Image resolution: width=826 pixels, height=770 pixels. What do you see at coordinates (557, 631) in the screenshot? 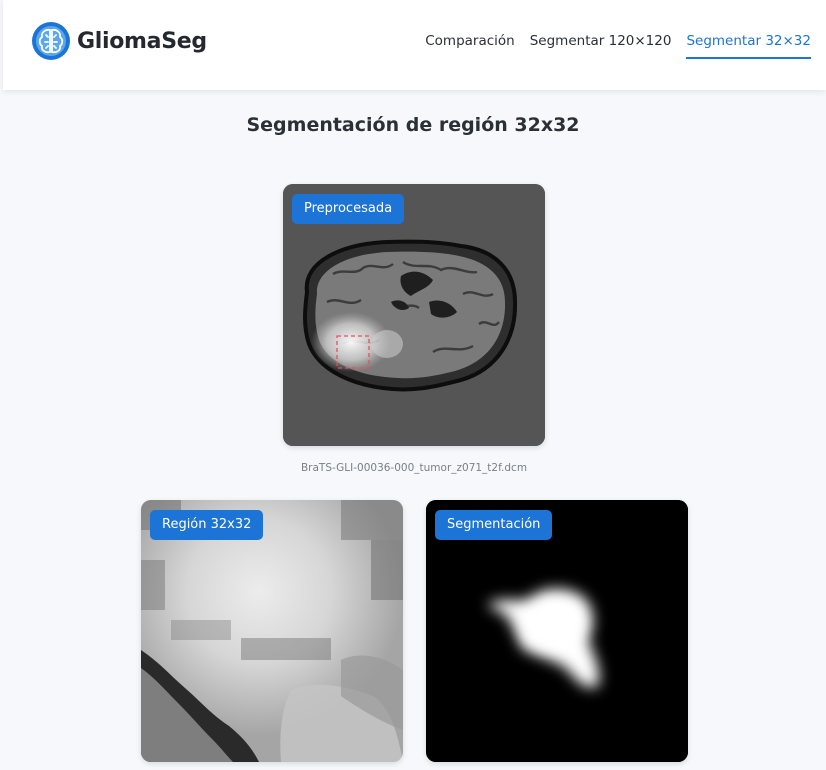
I see `segmentation-image-card: Segmentación` at bounding box center [557, 631].